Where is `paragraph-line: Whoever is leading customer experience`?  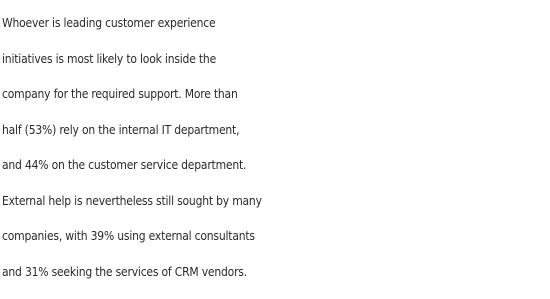 paragraph-line: Whoever is leading customer experience is located at coordinates (109, 23).